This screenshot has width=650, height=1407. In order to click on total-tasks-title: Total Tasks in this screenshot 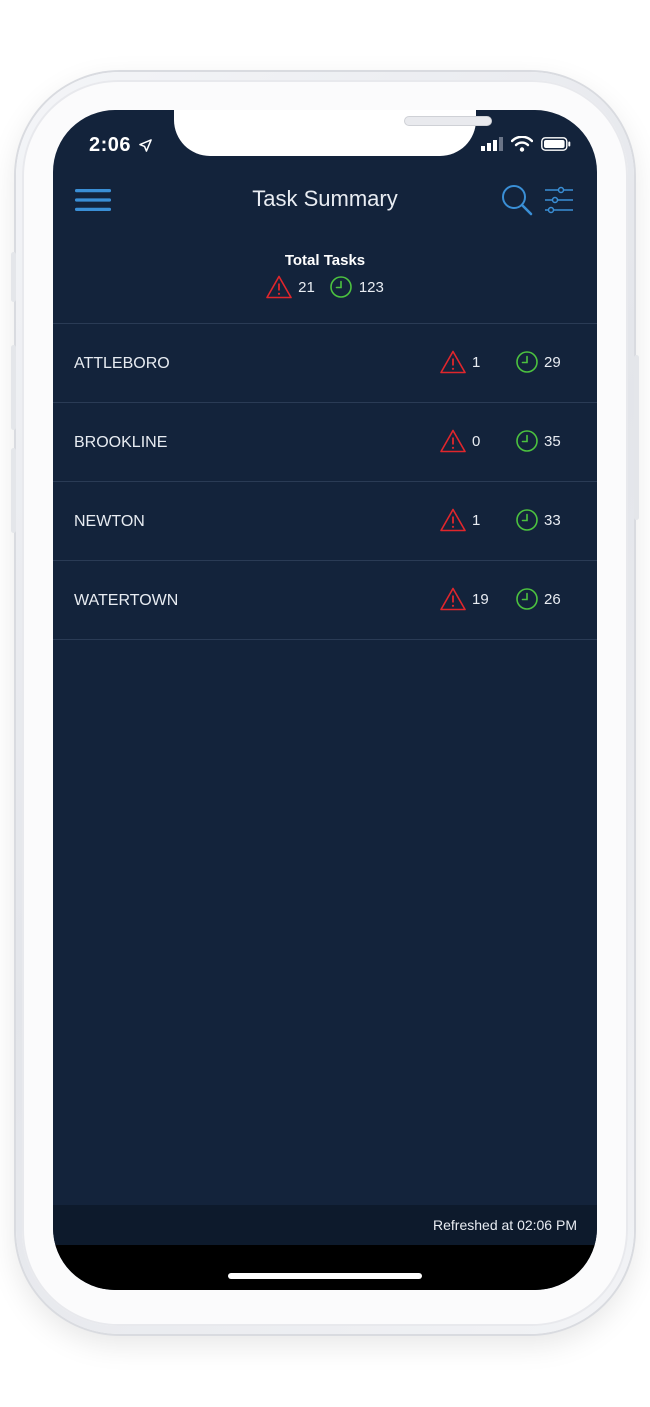, I will do `click(325, 260)`.